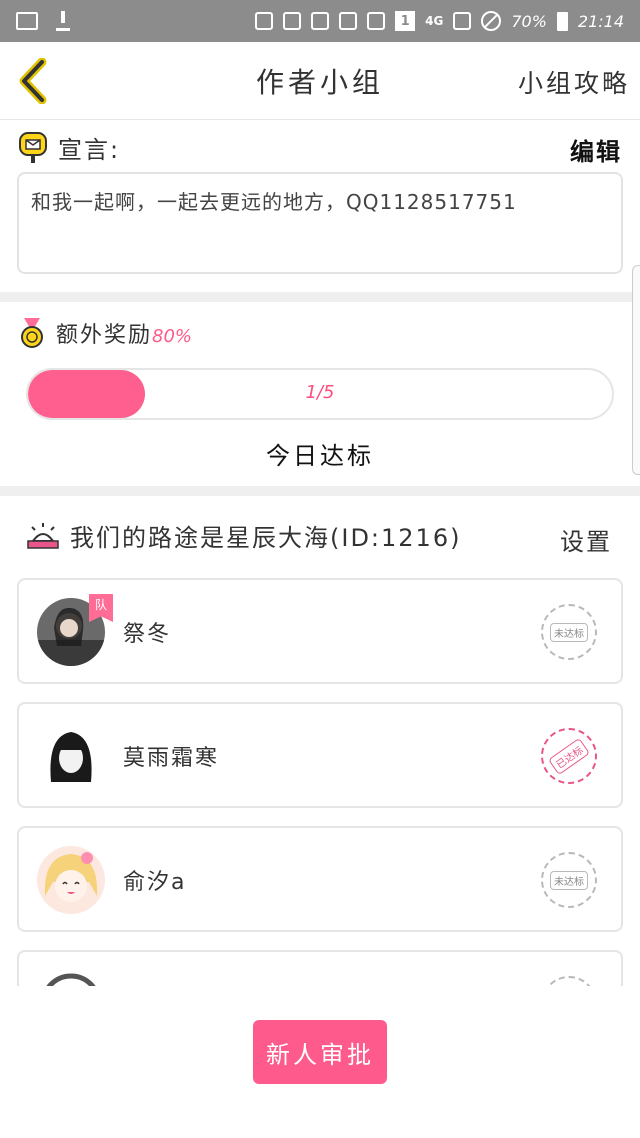 The height and width of the screenshot is (1138, 640). I want to click on edit-button: 编辑, so click(596, 149).